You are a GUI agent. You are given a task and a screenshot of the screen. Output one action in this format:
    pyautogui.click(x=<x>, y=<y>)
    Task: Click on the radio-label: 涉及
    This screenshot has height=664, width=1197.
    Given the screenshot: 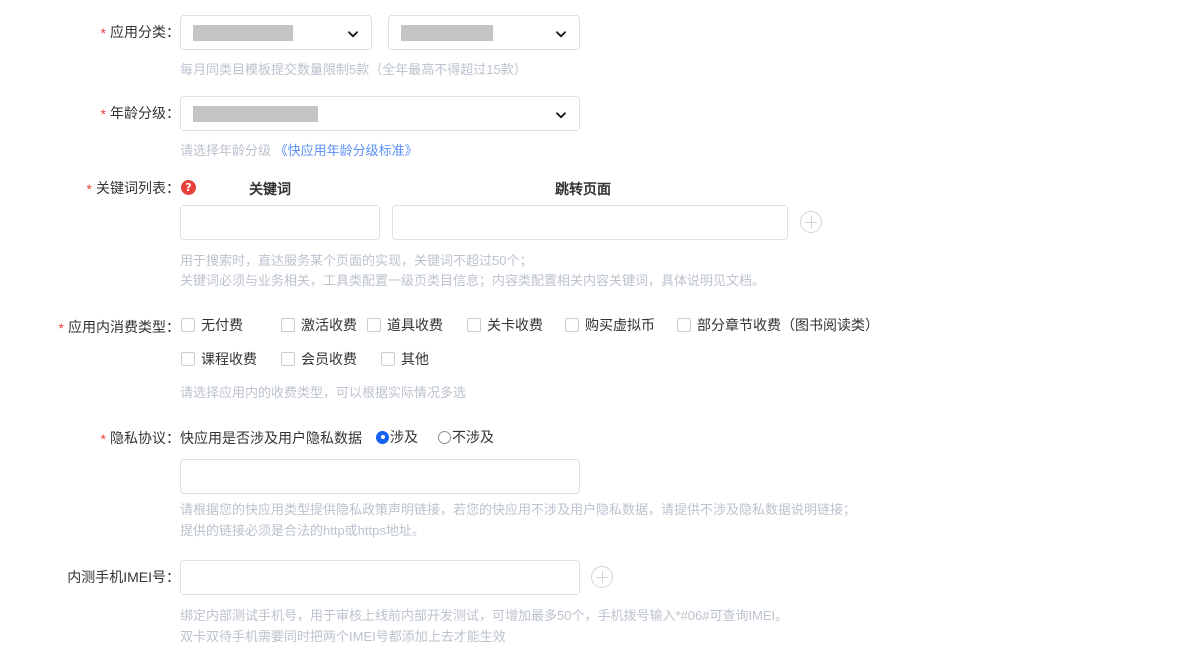 What is the action you would take?
    pyautogui.click(x=404, y=437)
    